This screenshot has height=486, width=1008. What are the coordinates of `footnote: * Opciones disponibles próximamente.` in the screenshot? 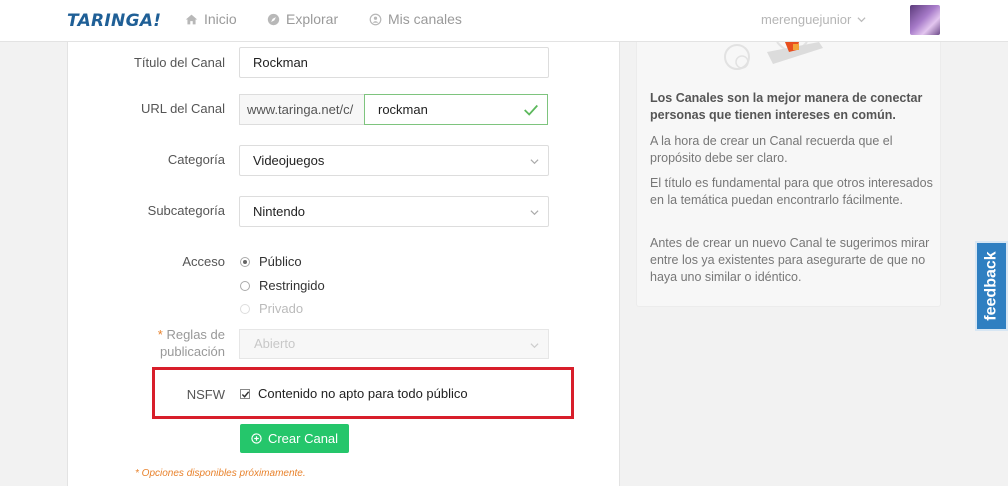 It's located at (220, 473).